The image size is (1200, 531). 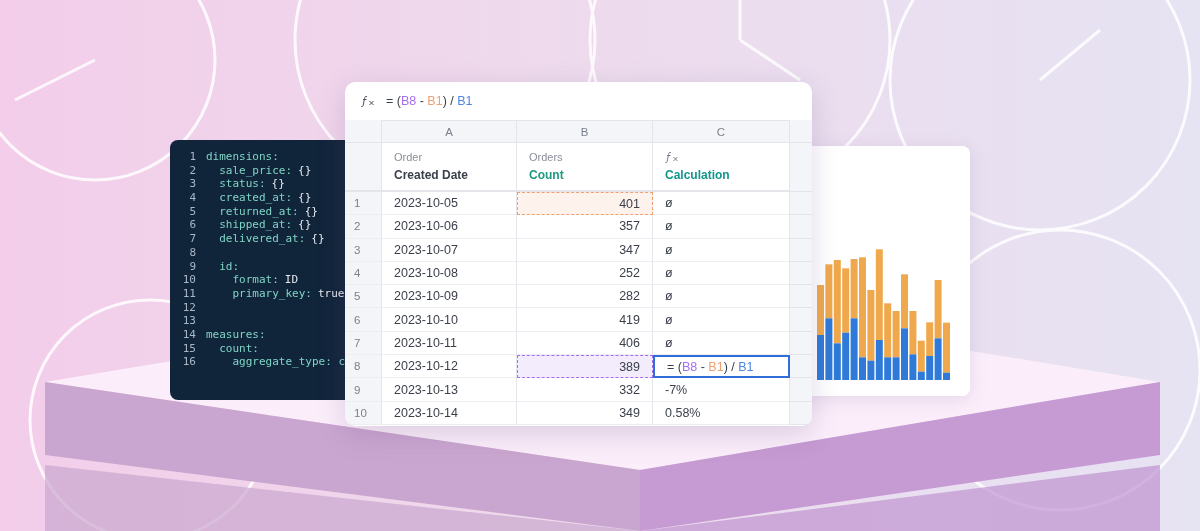 What do you see at coordinates (189, 293) in the screenshot?
I see `line-number: 11` at bounding box center [189, 293].